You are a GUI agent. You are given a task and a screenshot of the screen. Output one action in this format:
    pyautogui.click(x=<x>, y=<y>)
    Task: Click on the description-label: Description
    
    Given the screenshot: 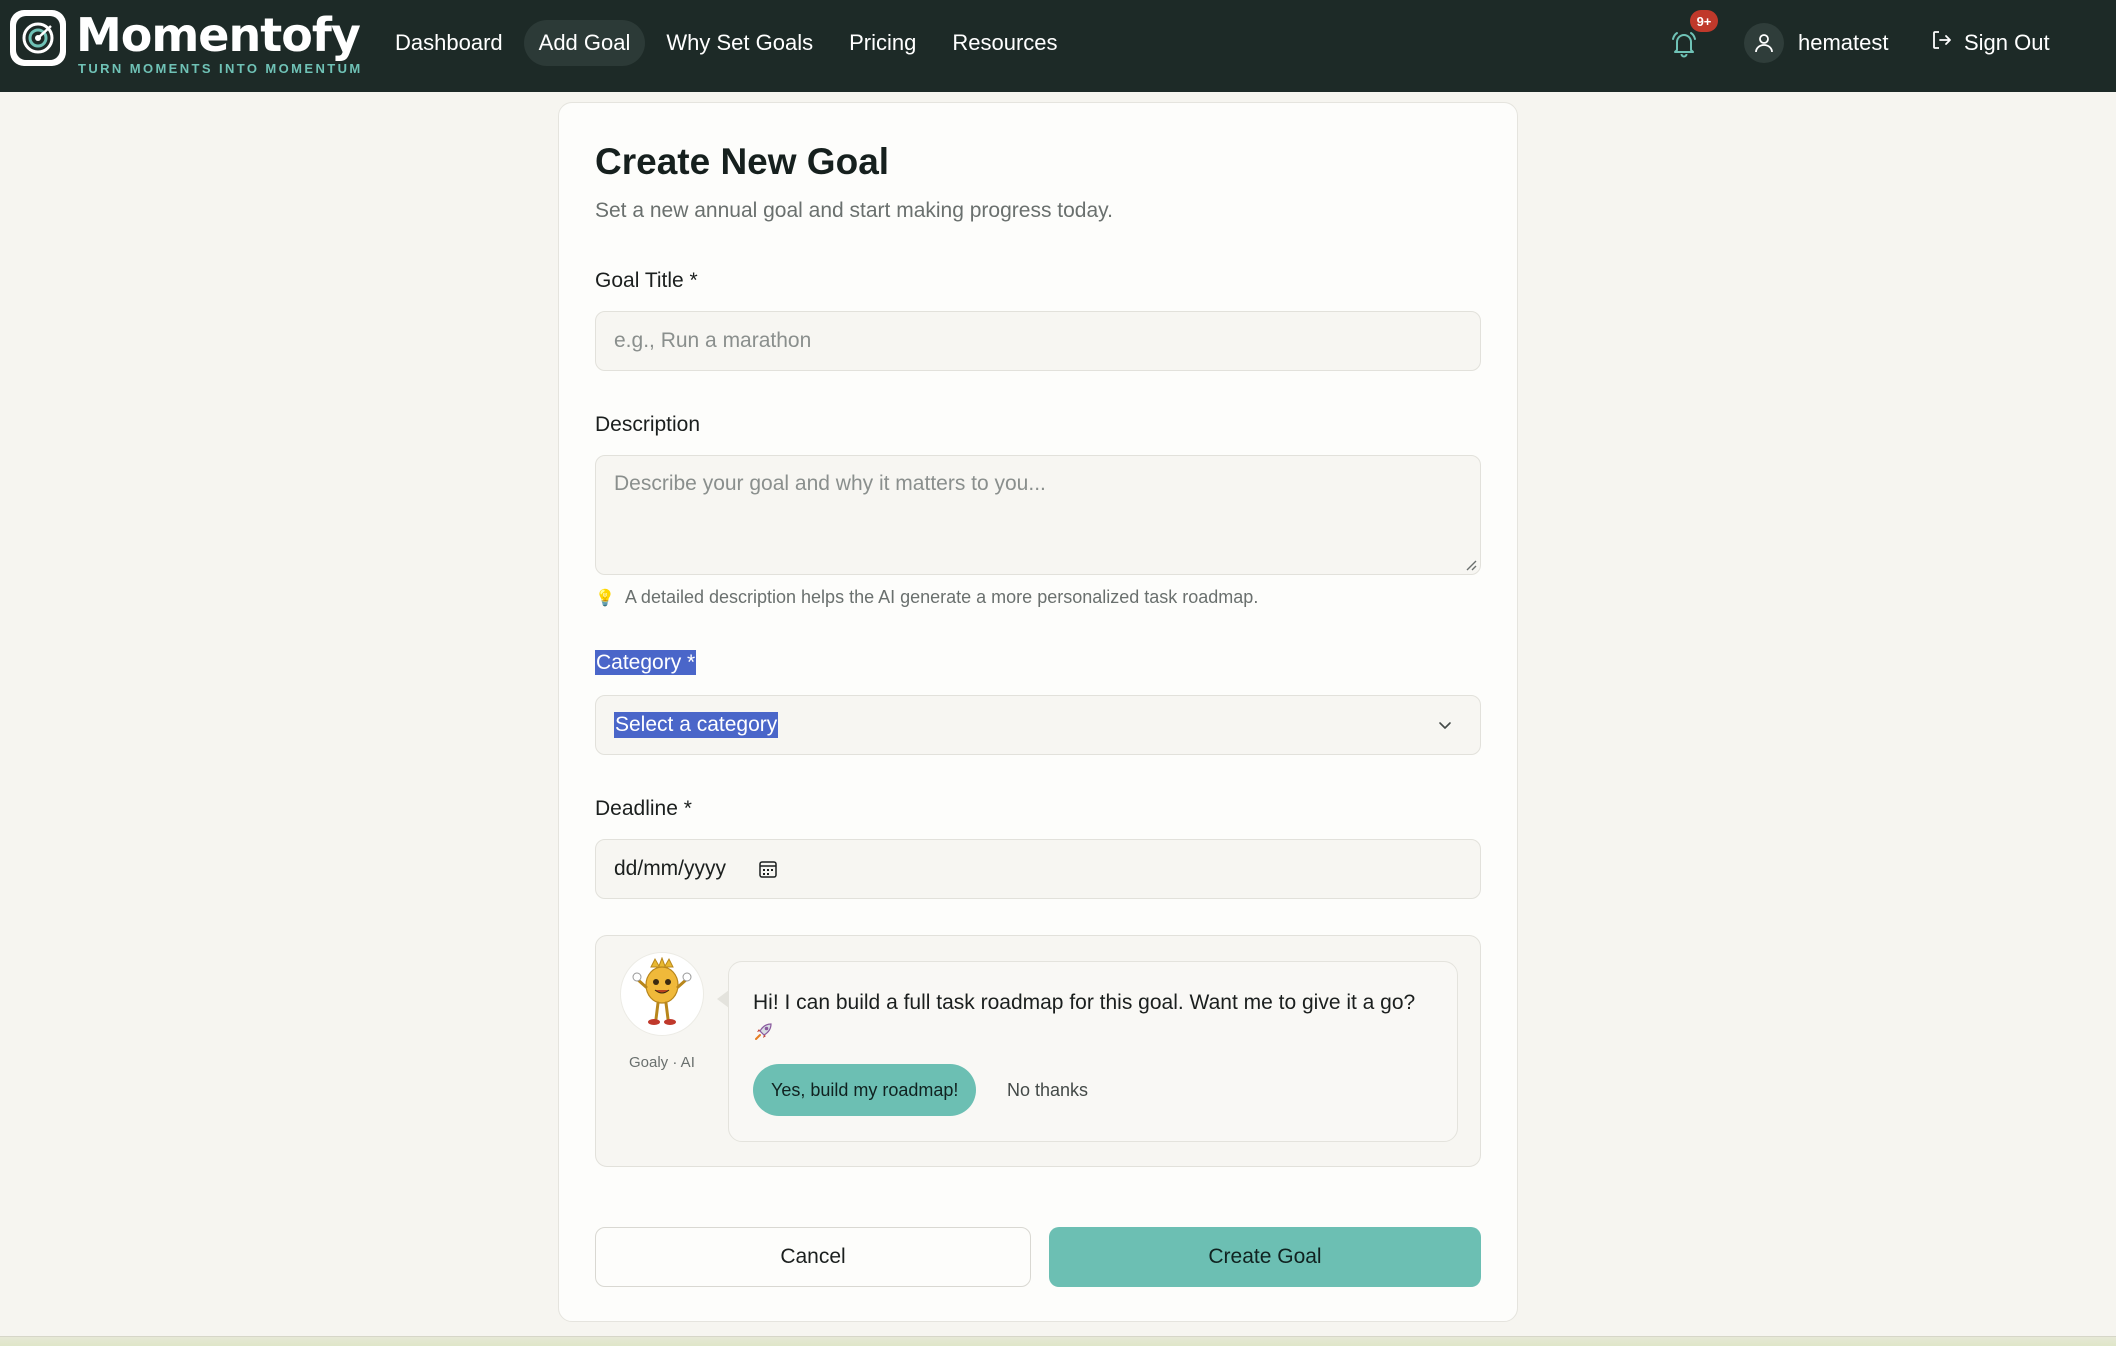 What is the action you would take?
    pyautogui.click(x=648, y=424)
    